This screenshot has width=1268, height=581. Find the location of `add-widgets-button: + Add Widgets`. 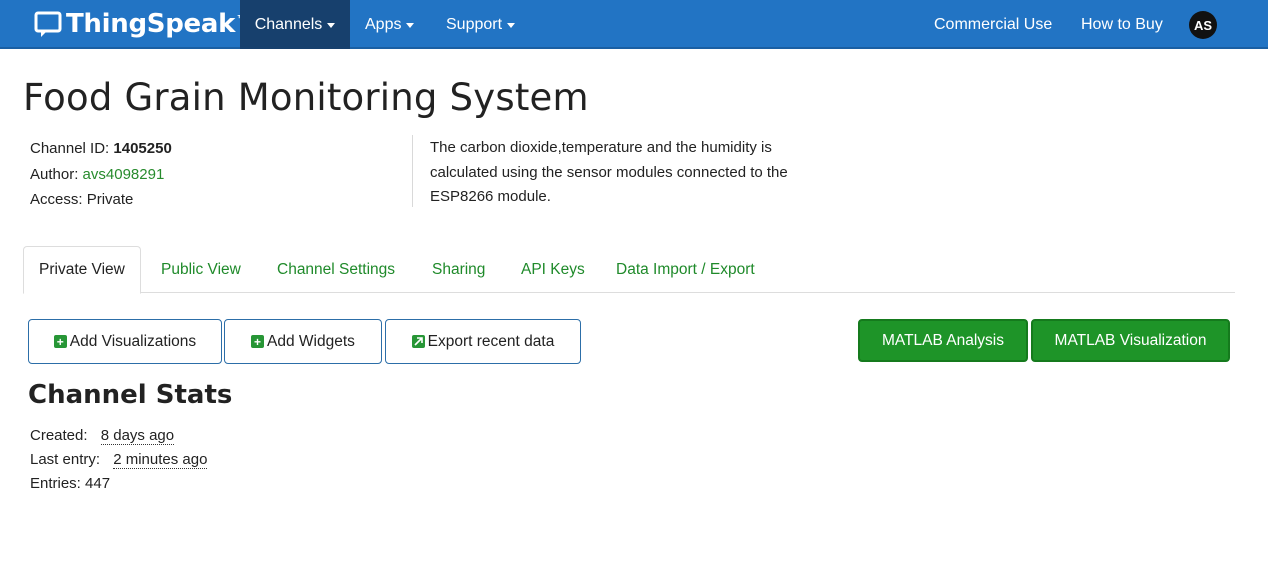

add-widgets-button: + Add Widgets is located at coordinates (303, 341).